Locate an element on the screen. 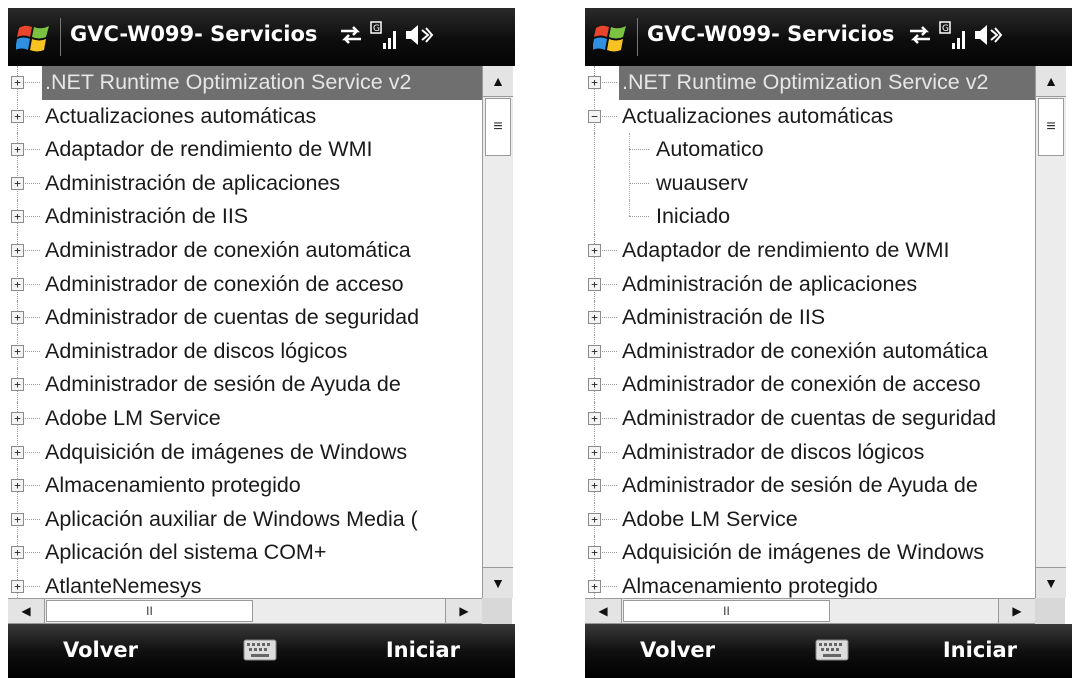 The image size is (1081, 678). tree-child-item: Automatico is located at coordinates (810, 150).